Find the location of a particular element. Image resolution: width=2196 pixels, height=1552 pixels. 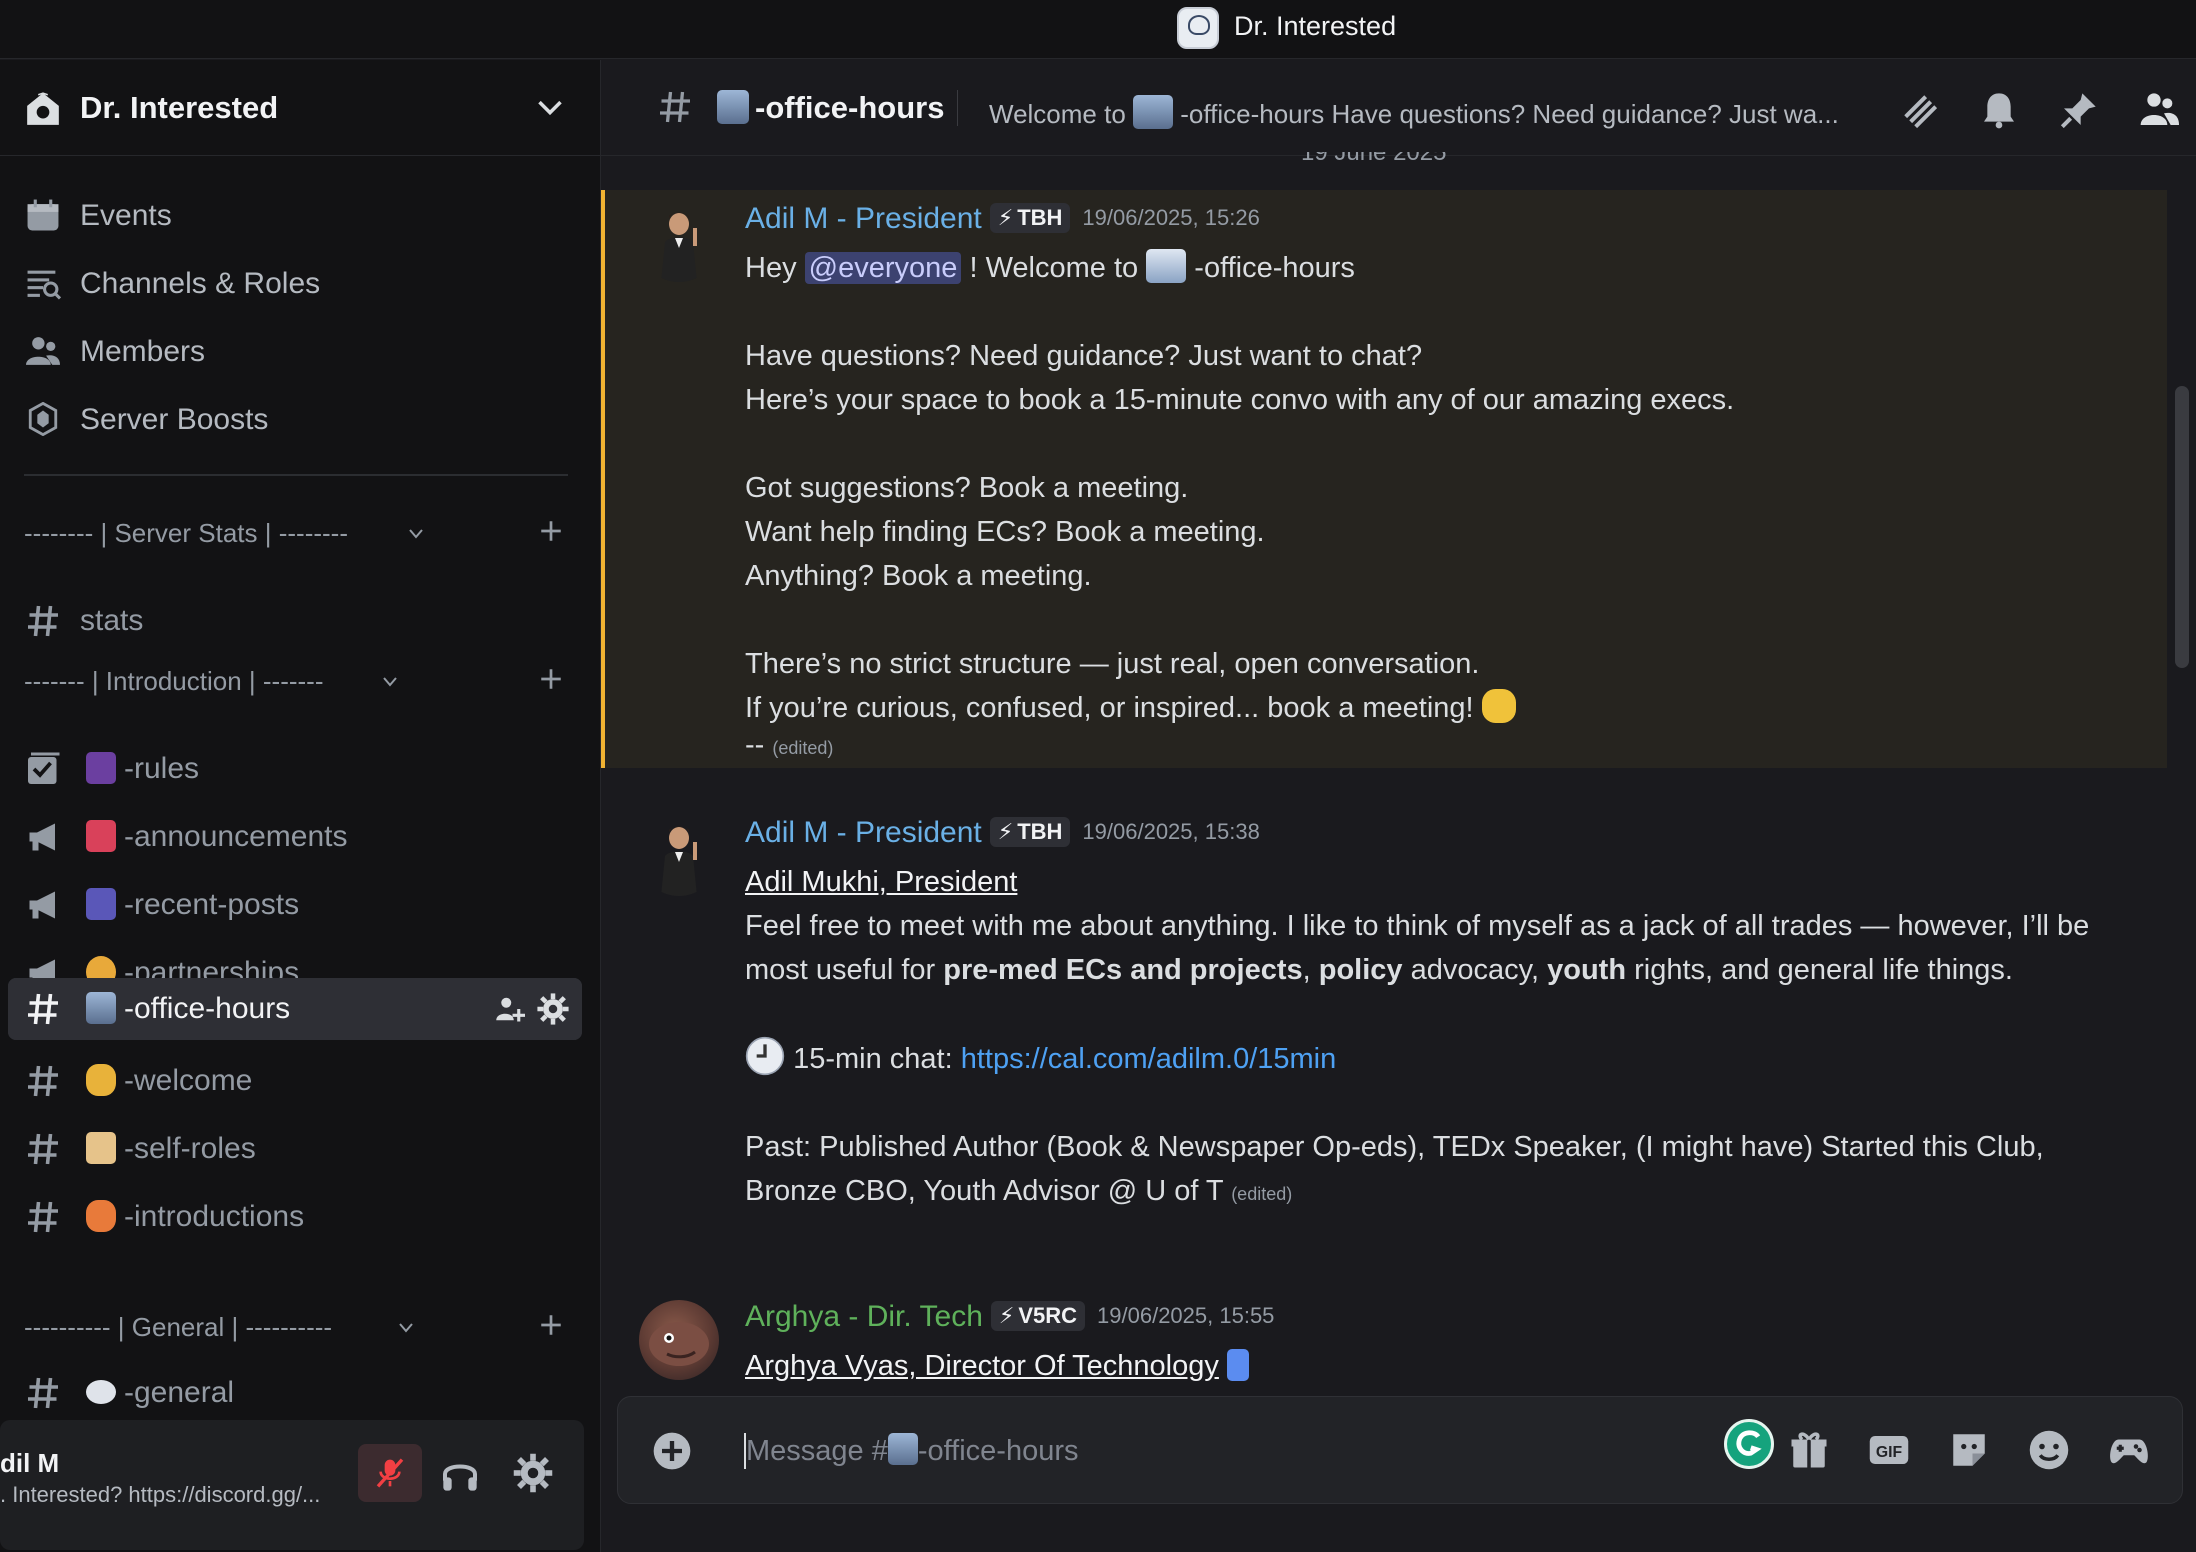

nav-events: Events is located at coordinates (295, 215).